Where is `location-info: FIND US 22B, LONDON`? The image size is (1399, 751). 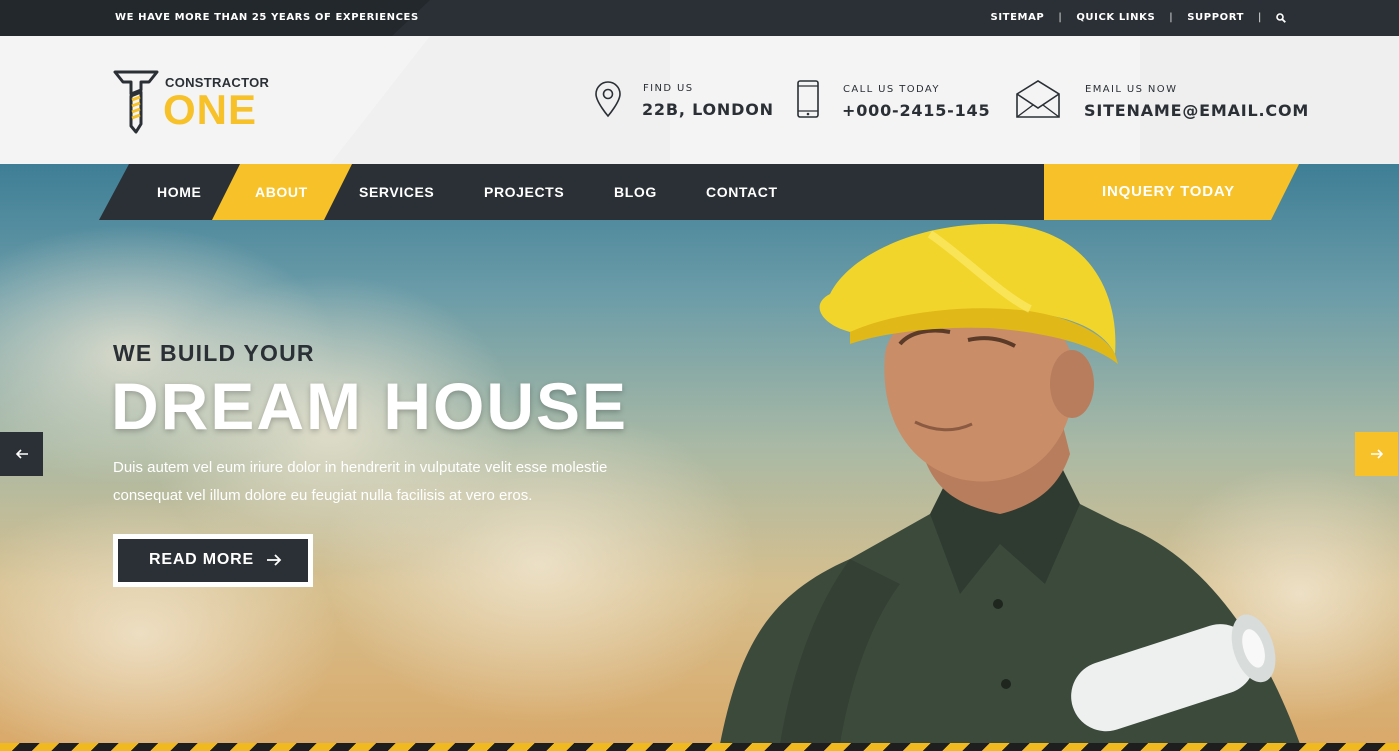
location-info: FIND US 22B, LONDON is located at coordinates (683, 102).